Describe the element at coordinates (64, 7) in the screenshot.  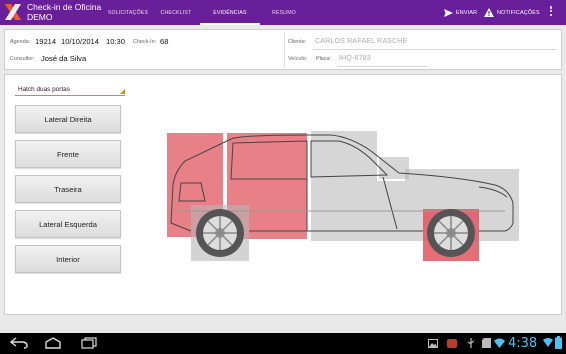
I see `app-title-line1: Check-in de Oficina` at that location.